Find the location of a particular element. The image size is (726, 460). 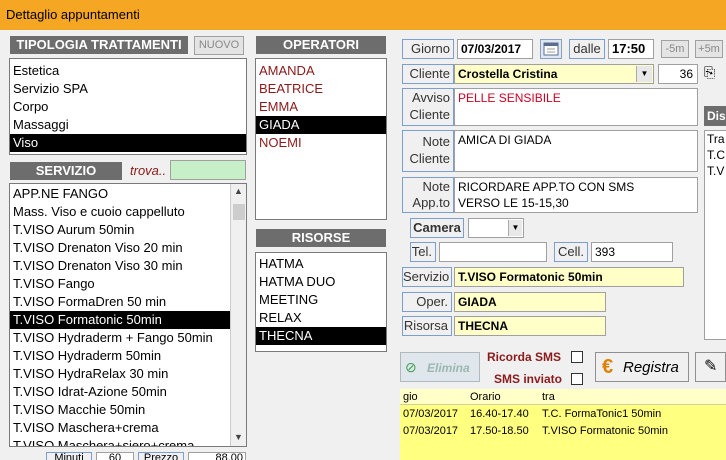

servizio-item: T.VISO Aurum 50min is located at coordinates (128, 230).